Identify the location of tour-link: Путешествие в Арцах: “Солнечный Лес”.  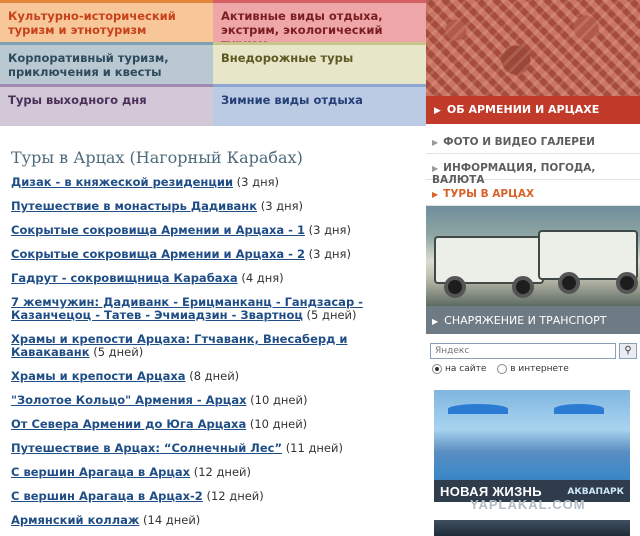
(146, 448).